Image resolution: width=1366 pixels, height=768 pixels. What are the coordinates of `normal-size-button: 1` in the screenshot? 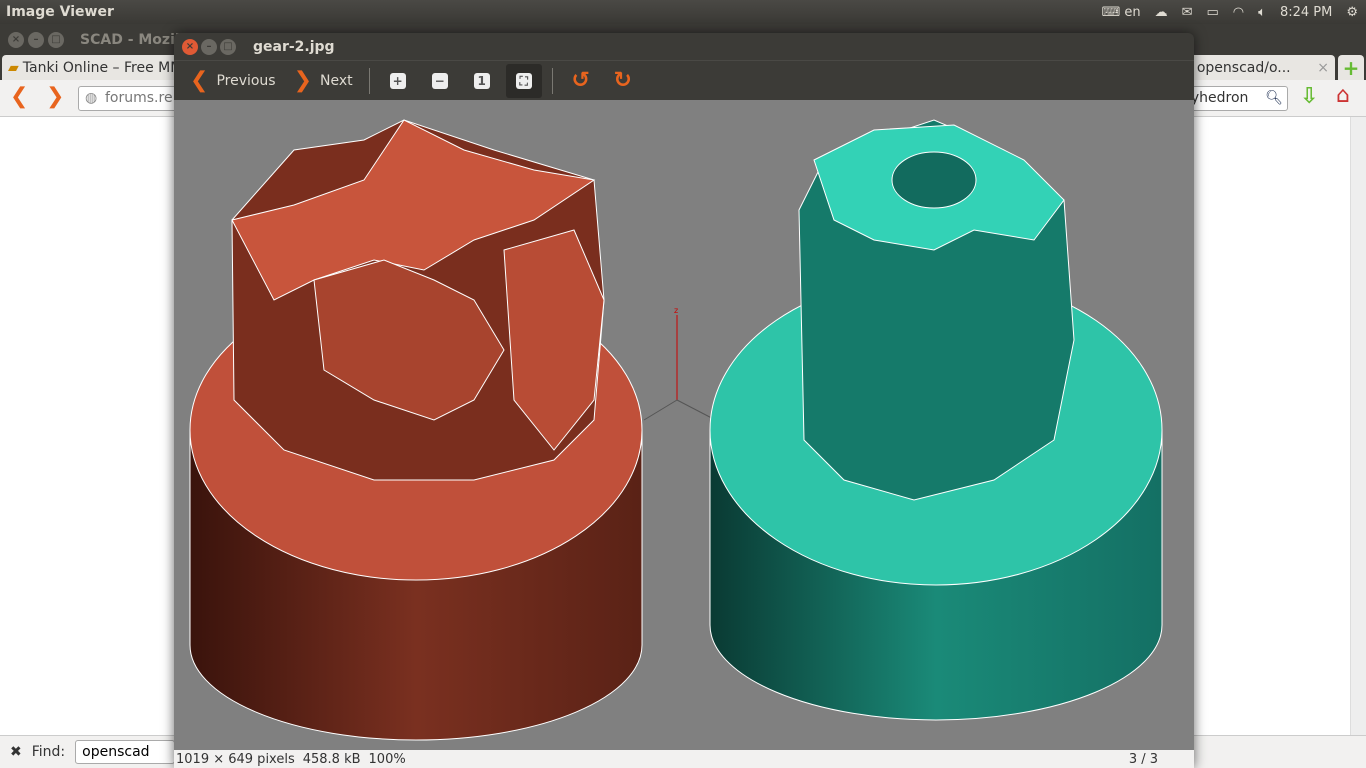 It's located at (482, 81).